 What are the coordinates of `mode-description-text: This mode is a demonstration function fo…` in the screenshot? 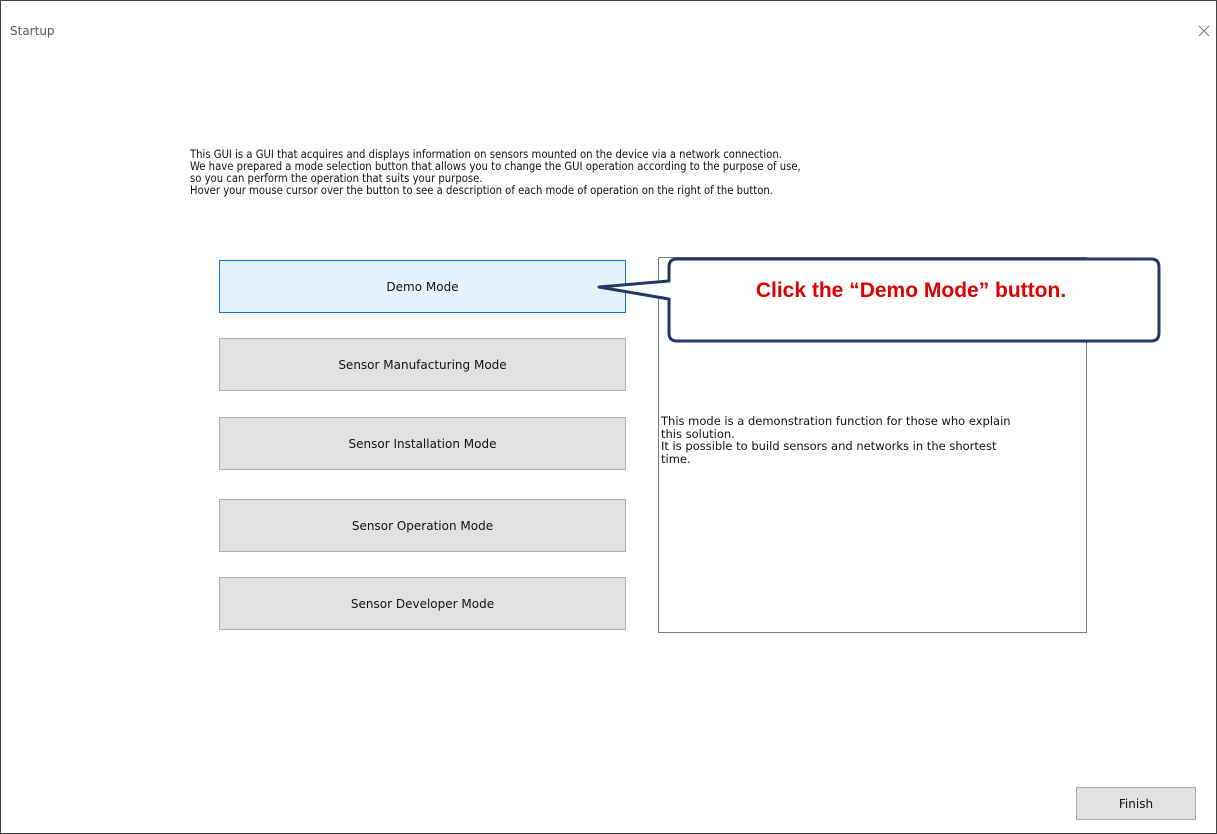 It's located at (873, 440).